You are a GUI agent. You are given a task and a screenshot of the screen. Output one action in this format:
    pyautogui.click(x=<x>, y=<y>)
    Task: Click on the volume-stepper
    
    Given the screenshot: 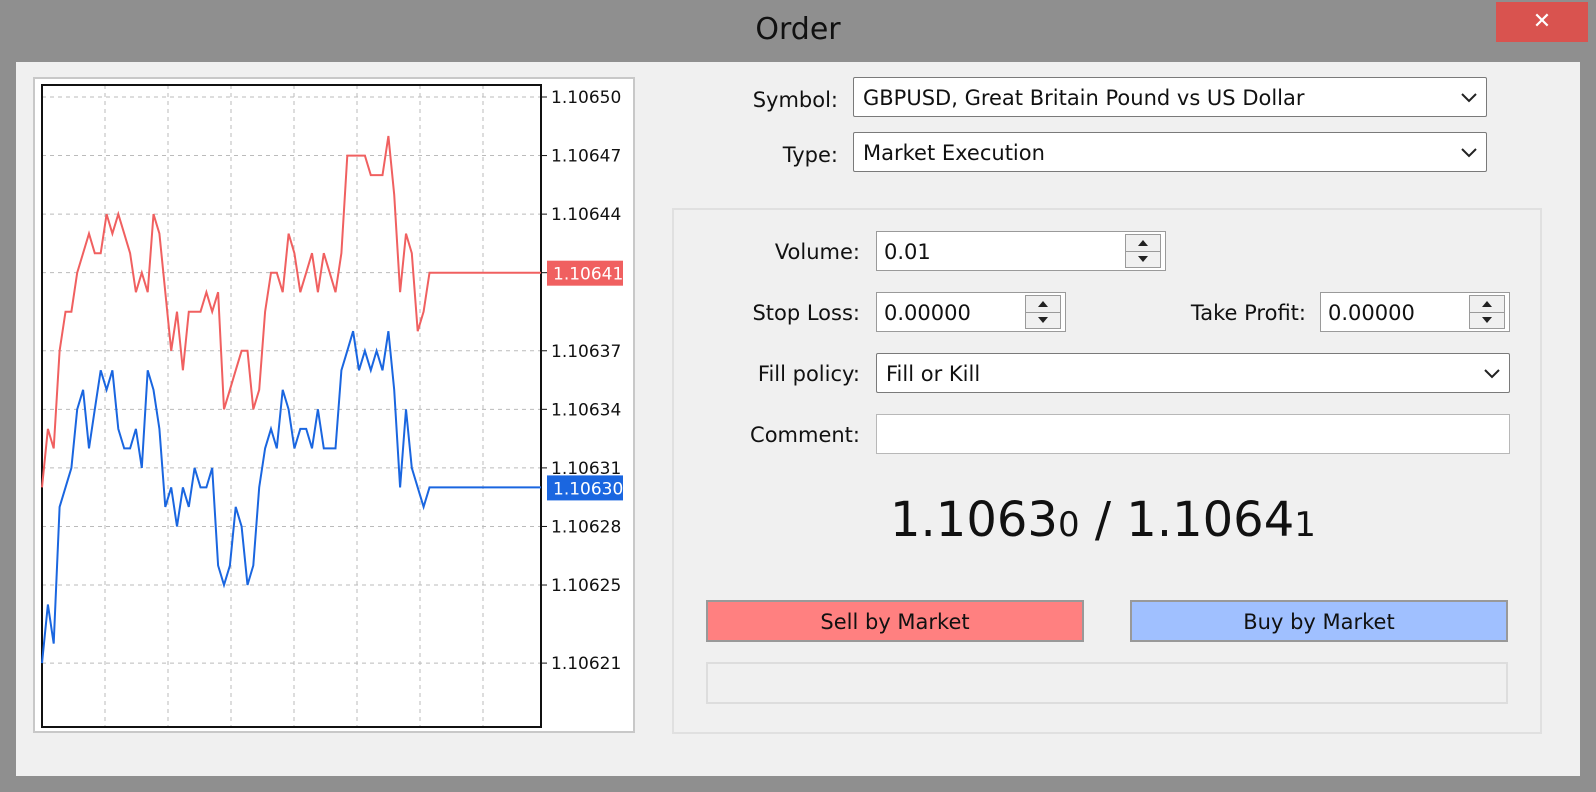 What is the action you would take?
    pyautogui.click(x=1143, y=251)
    